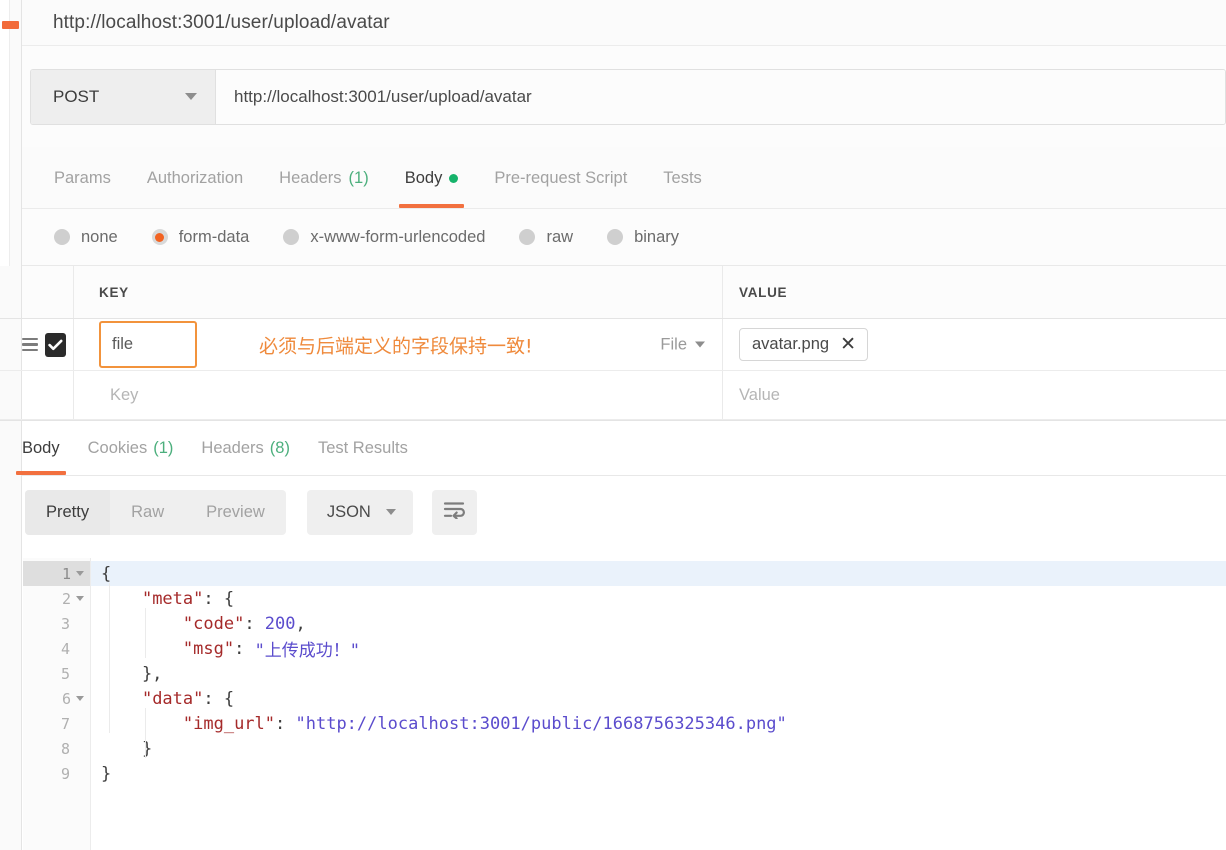 The height and width of the screenshot is (850, 1226). What do you see at coordinates (546, 237) in the screenshot?
I see `body-type-raw: raw` at bounding box center [546, 237].